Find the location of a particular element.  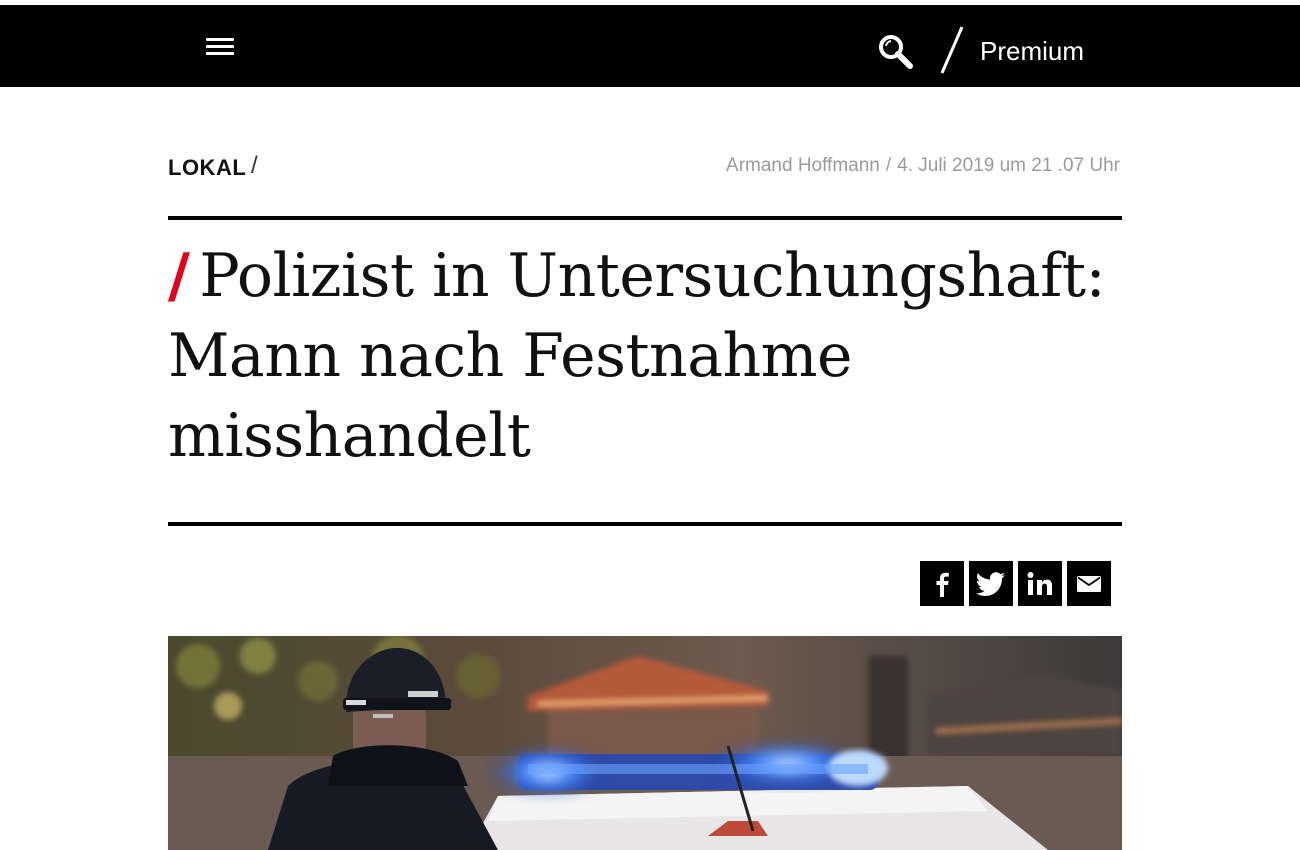

email-share-button is located at coordinates (1089, 583).